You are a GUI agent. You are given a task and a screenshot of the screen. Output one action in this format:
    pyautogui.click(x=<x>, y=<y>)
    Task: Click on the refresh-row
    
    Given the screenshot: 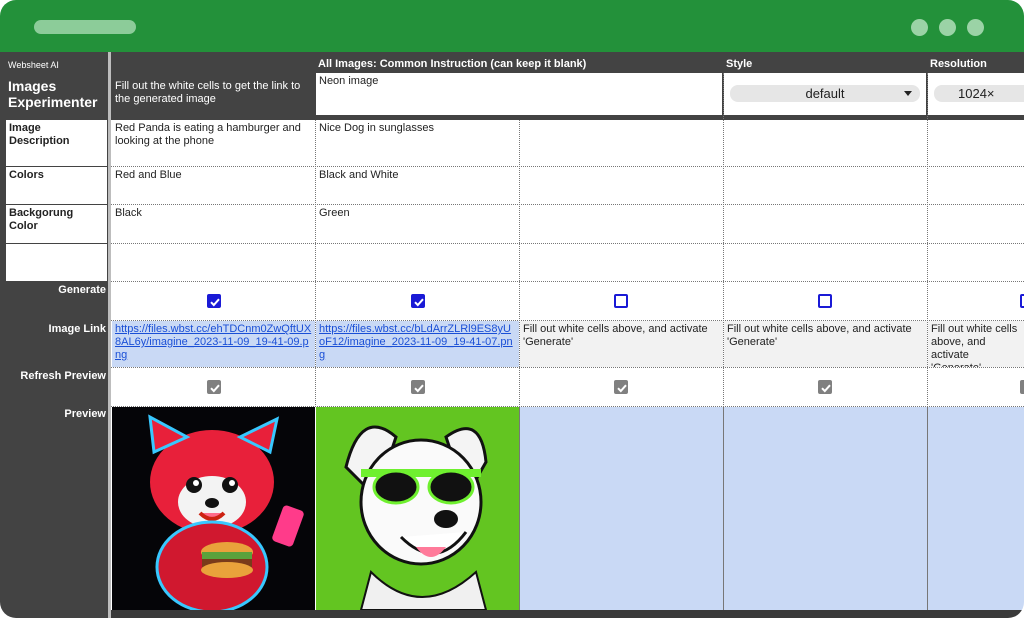 What is the action you would take?
    pyautogui.click(x=567, y=387)
    